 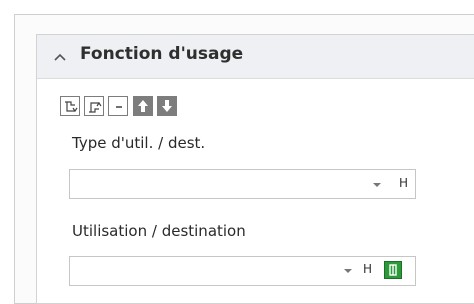 What do you see at coordinates (70, 106) in the screenshot?
I see `expand-all-icon` at bounding box center [70, 106].